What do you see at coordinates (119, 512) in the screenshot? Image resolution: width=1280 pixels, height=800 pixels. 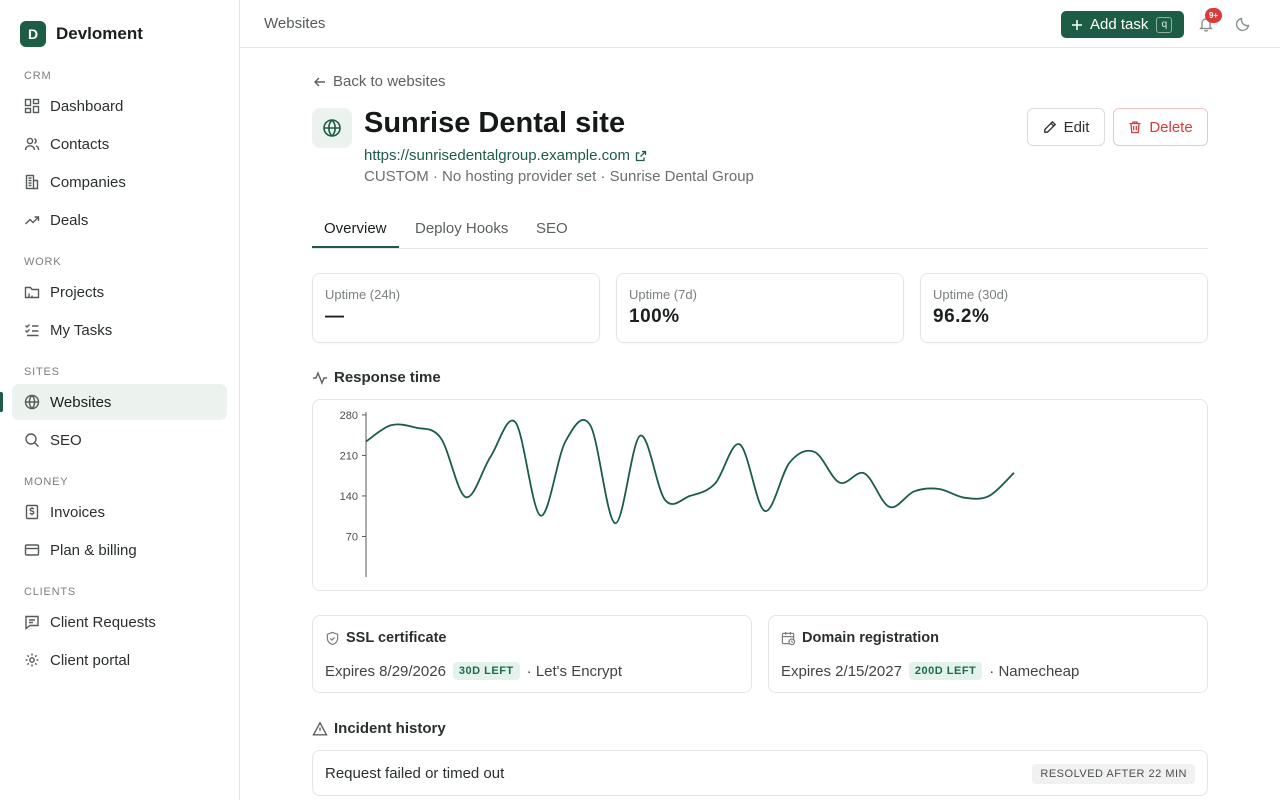 I see `sidebar-item-invoices: Invoices` at bounding box center [119, 512].